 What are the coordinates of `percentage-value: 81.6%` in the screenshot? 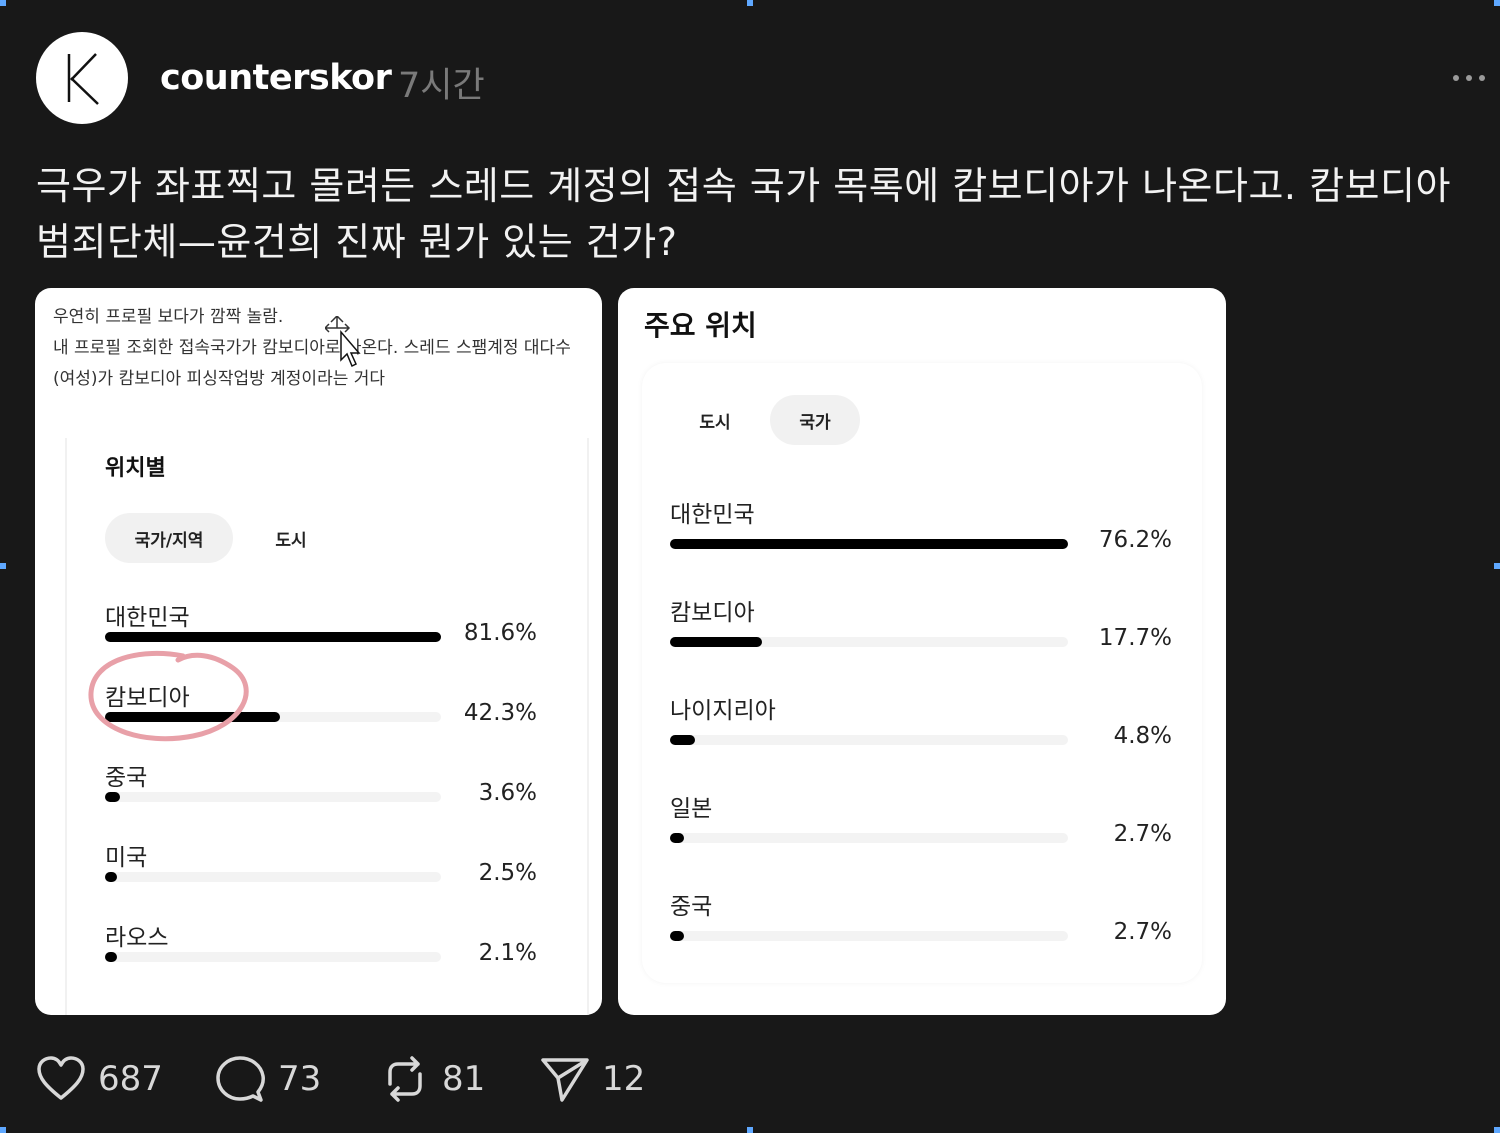 It's located at (500, 633).